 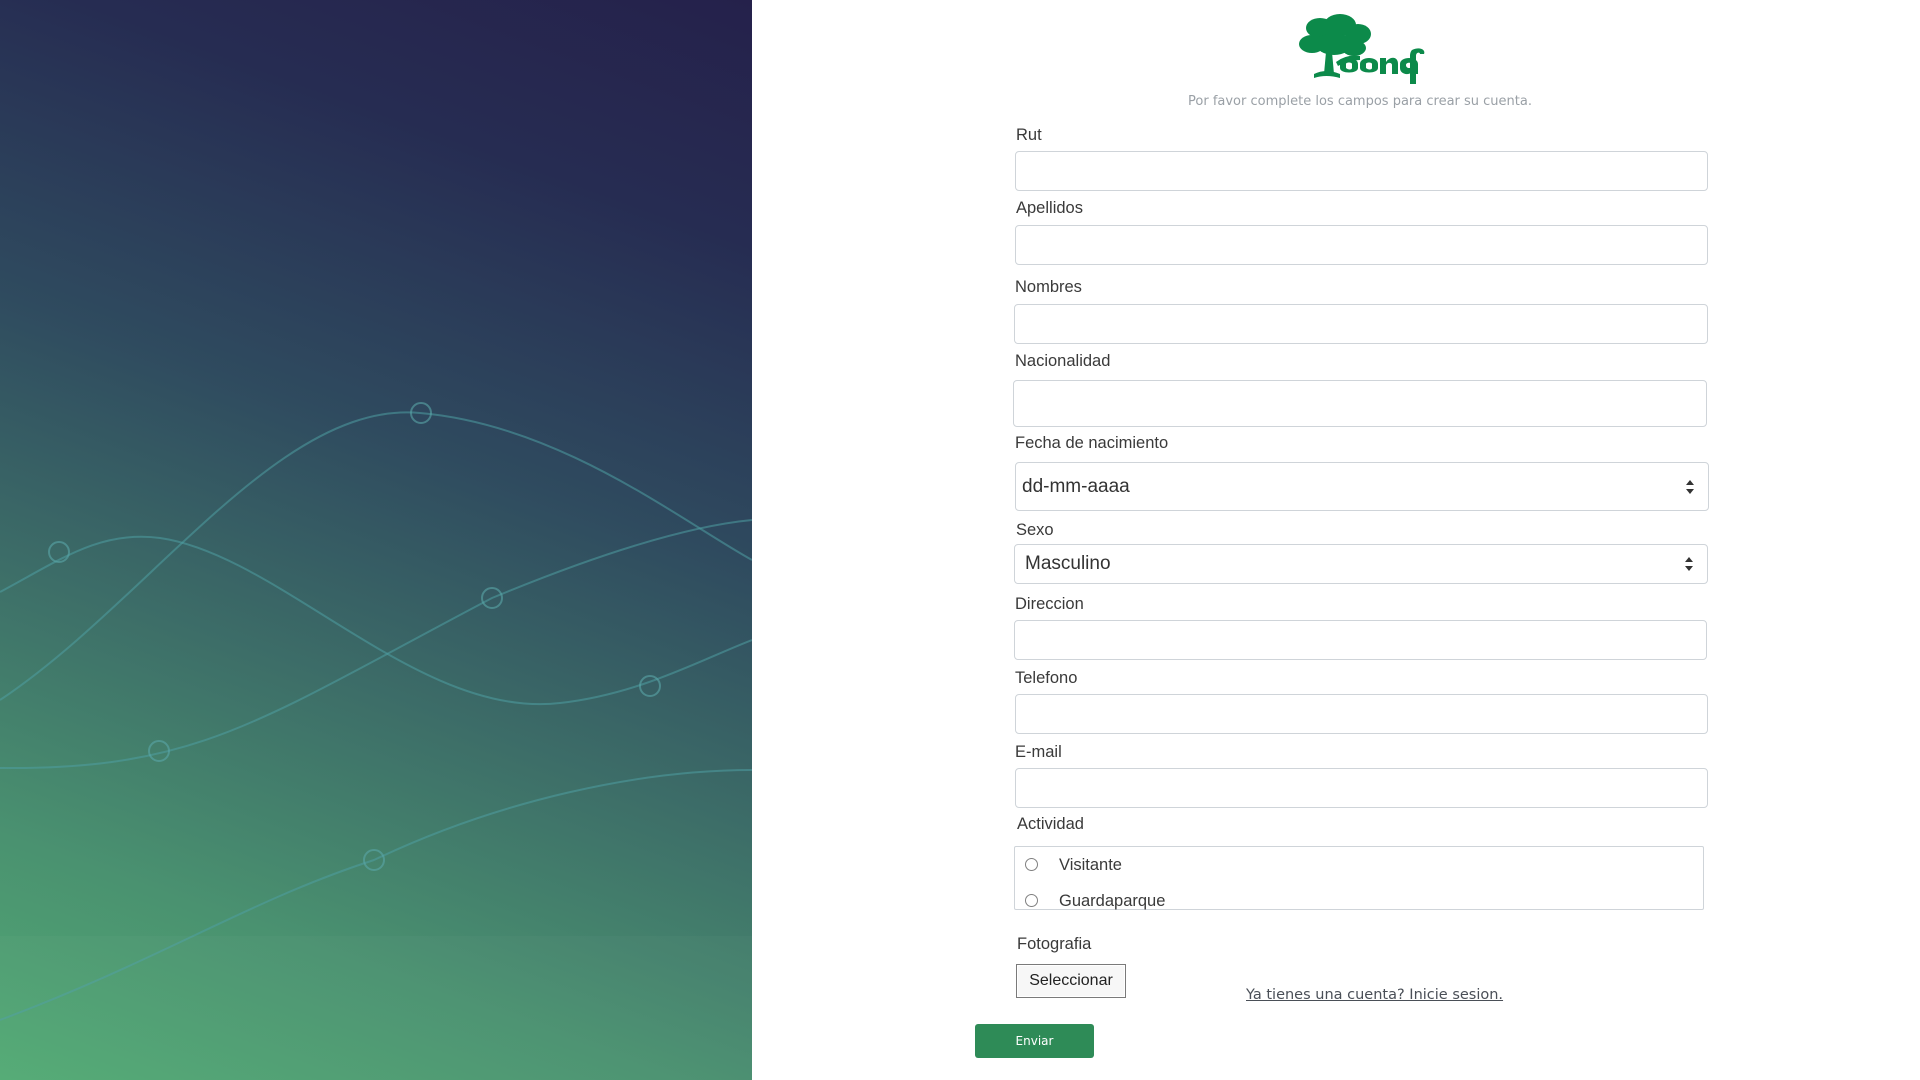 I want to click on nombres-label: Nombres, so click(x=1048, y=287).